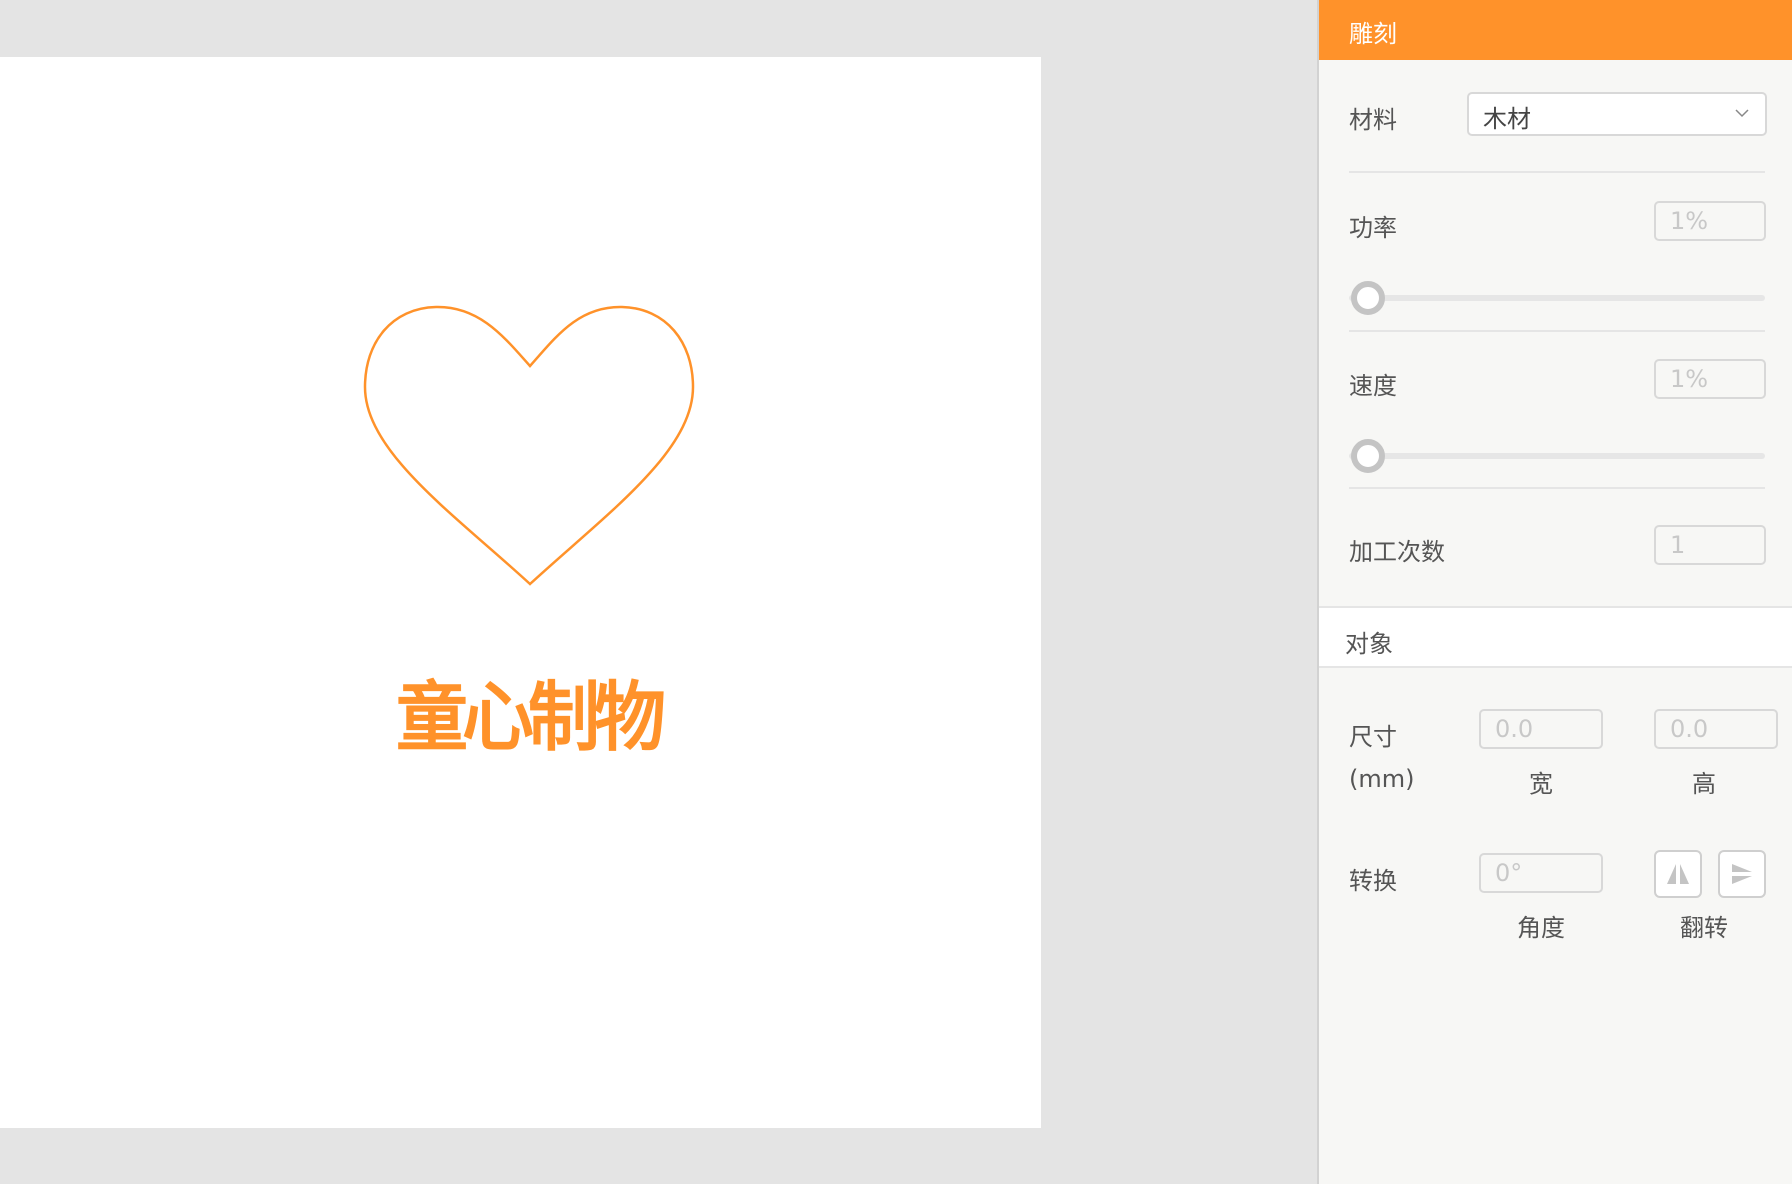  What do you see at coordinates (1369, 644) in the screenshot?
I see `object-section-title: 对象` at bounding box center [1369, 644].